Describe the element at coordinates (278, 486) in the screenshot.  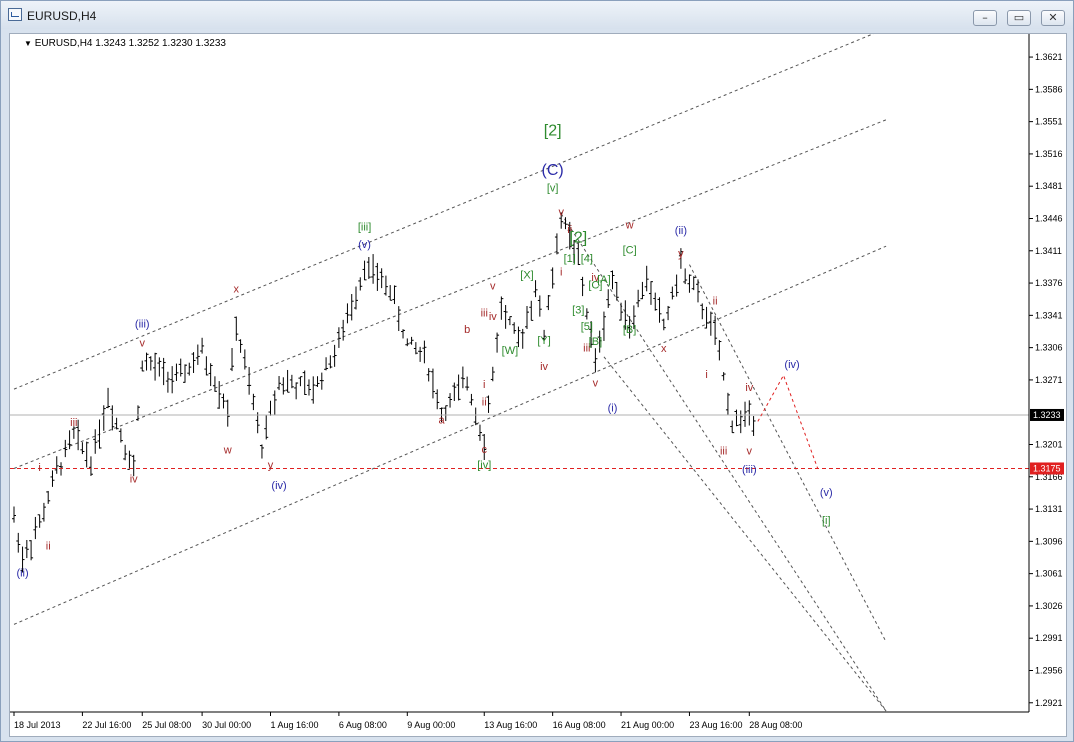
I see `wave-label: (iv)` at that location.